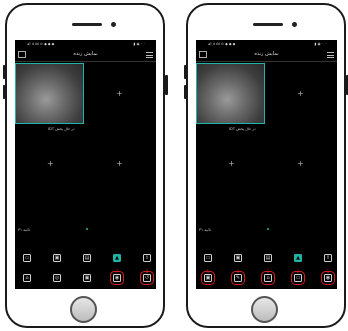  Describe the element at coordinates (147, 271) in the screenshot. I see `annotation-number: 8` at that location.